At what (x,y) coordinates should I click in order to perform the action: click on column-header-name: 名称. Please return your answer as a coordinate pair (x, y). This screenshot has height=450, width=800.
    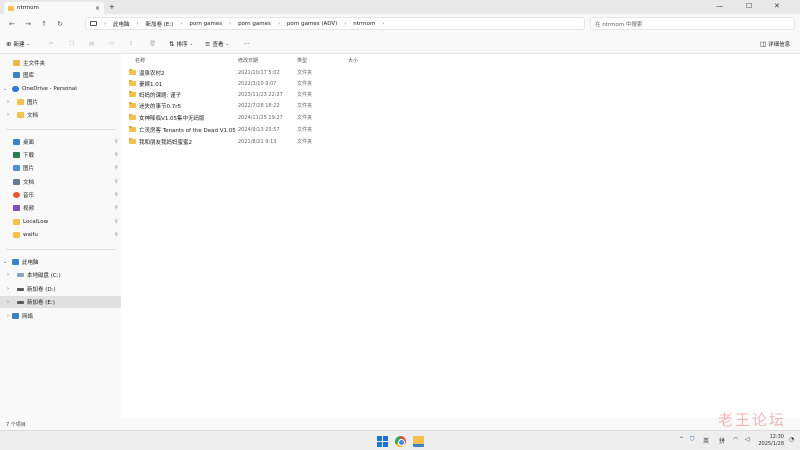
    Looking at the image, I should click on (140, 60).